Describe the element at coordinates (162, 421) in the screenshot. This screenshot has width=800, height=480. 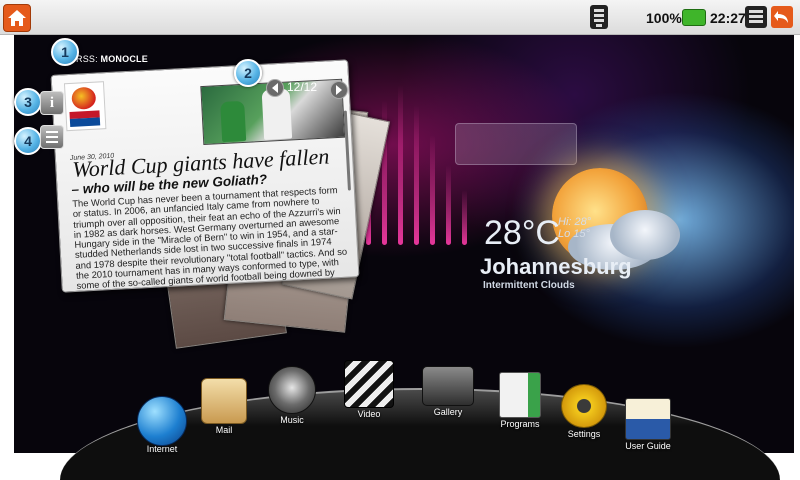
I see `globe-icon` at that location.